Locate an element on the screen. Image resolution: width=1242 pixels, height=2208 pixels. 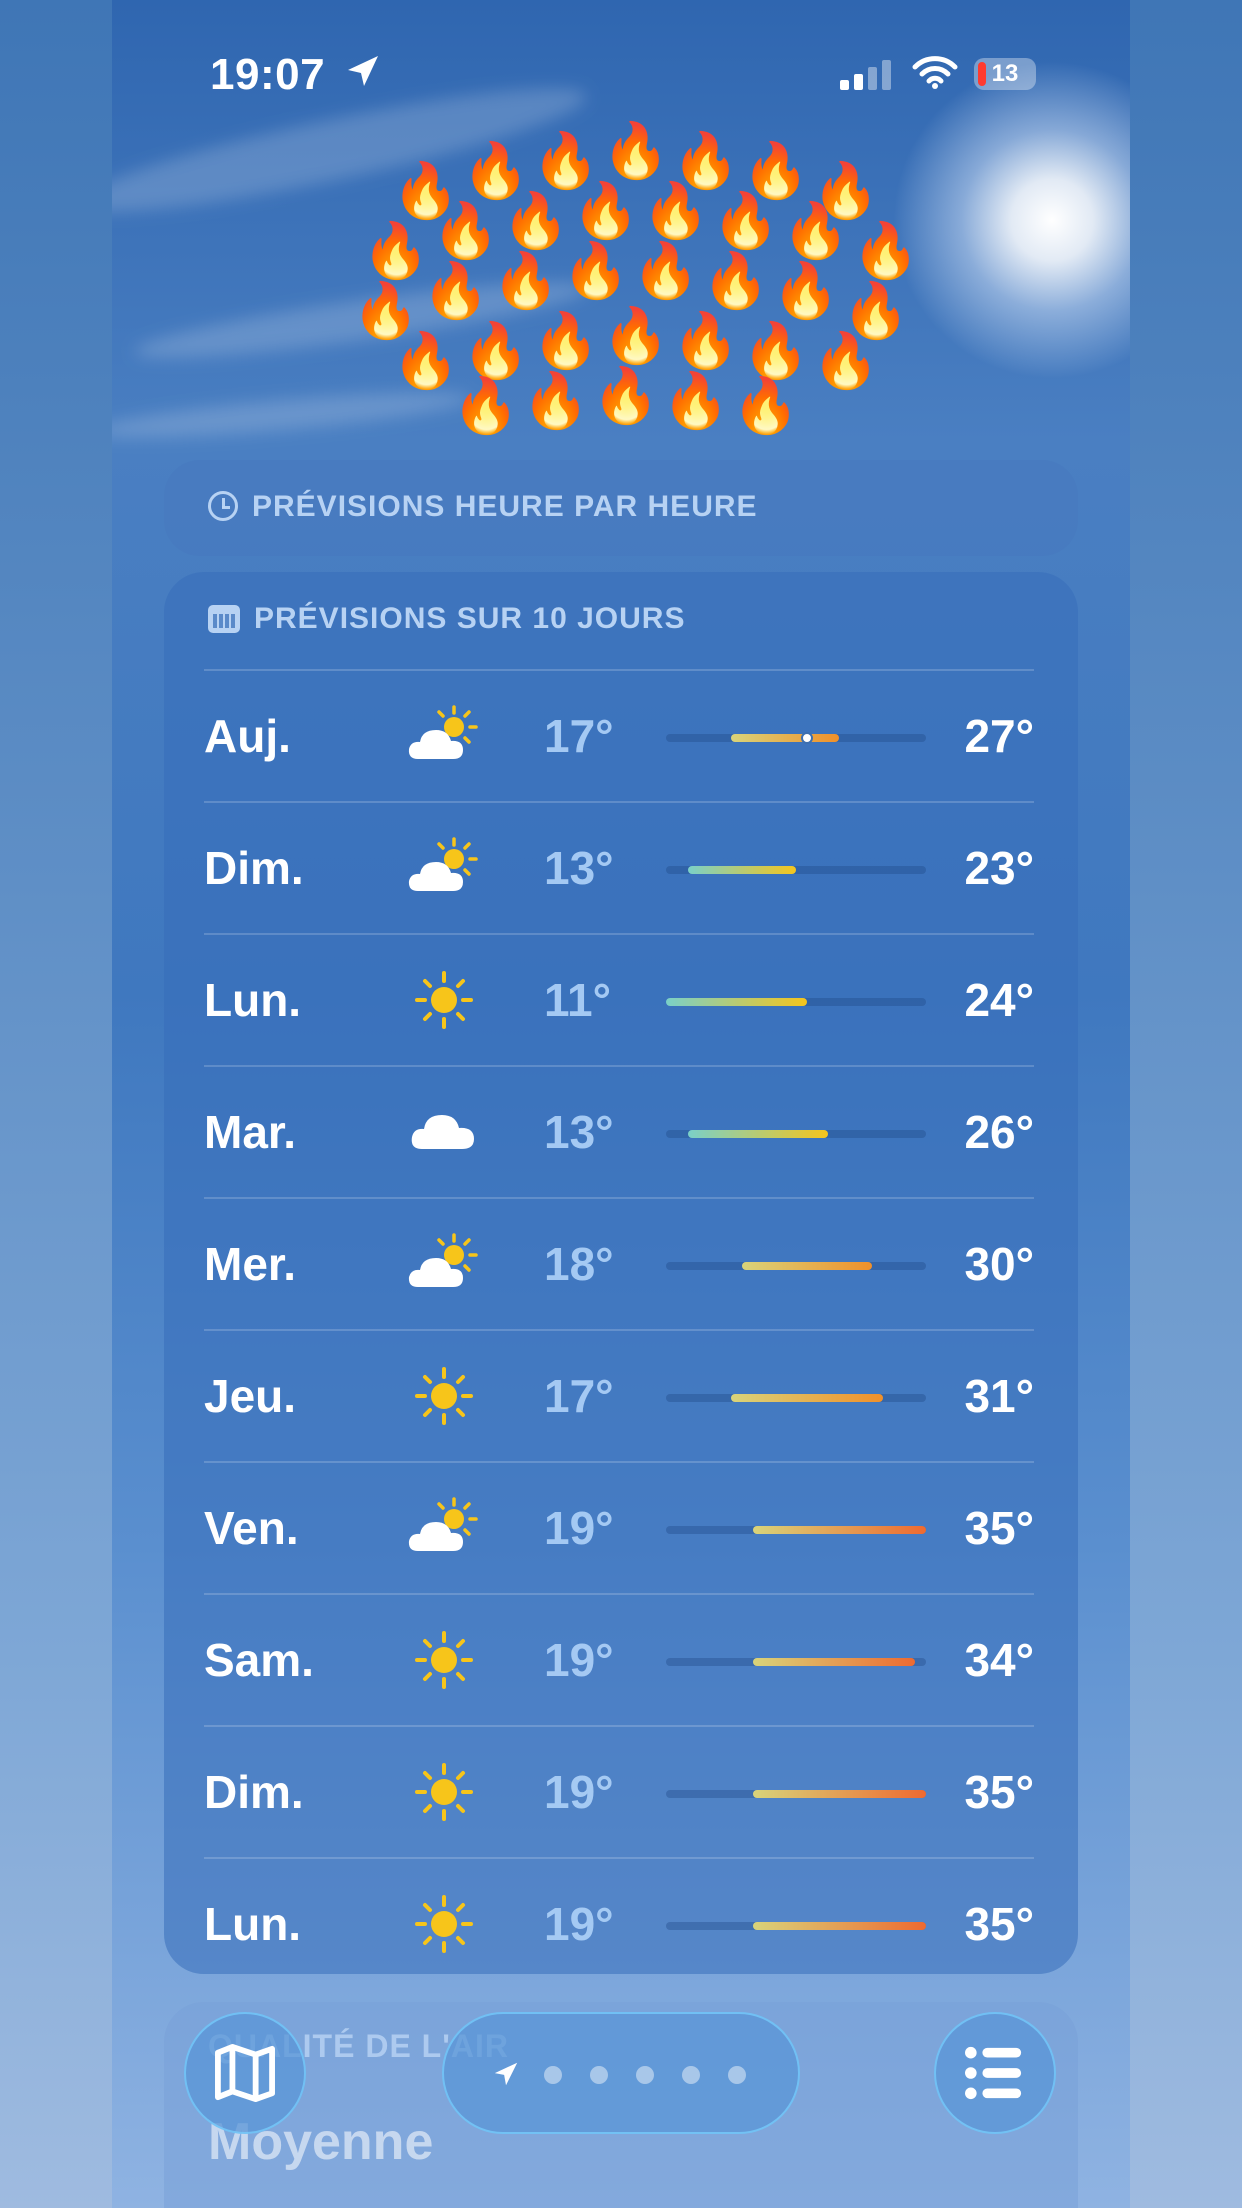
battery-level is located at coordinates (982, 74).